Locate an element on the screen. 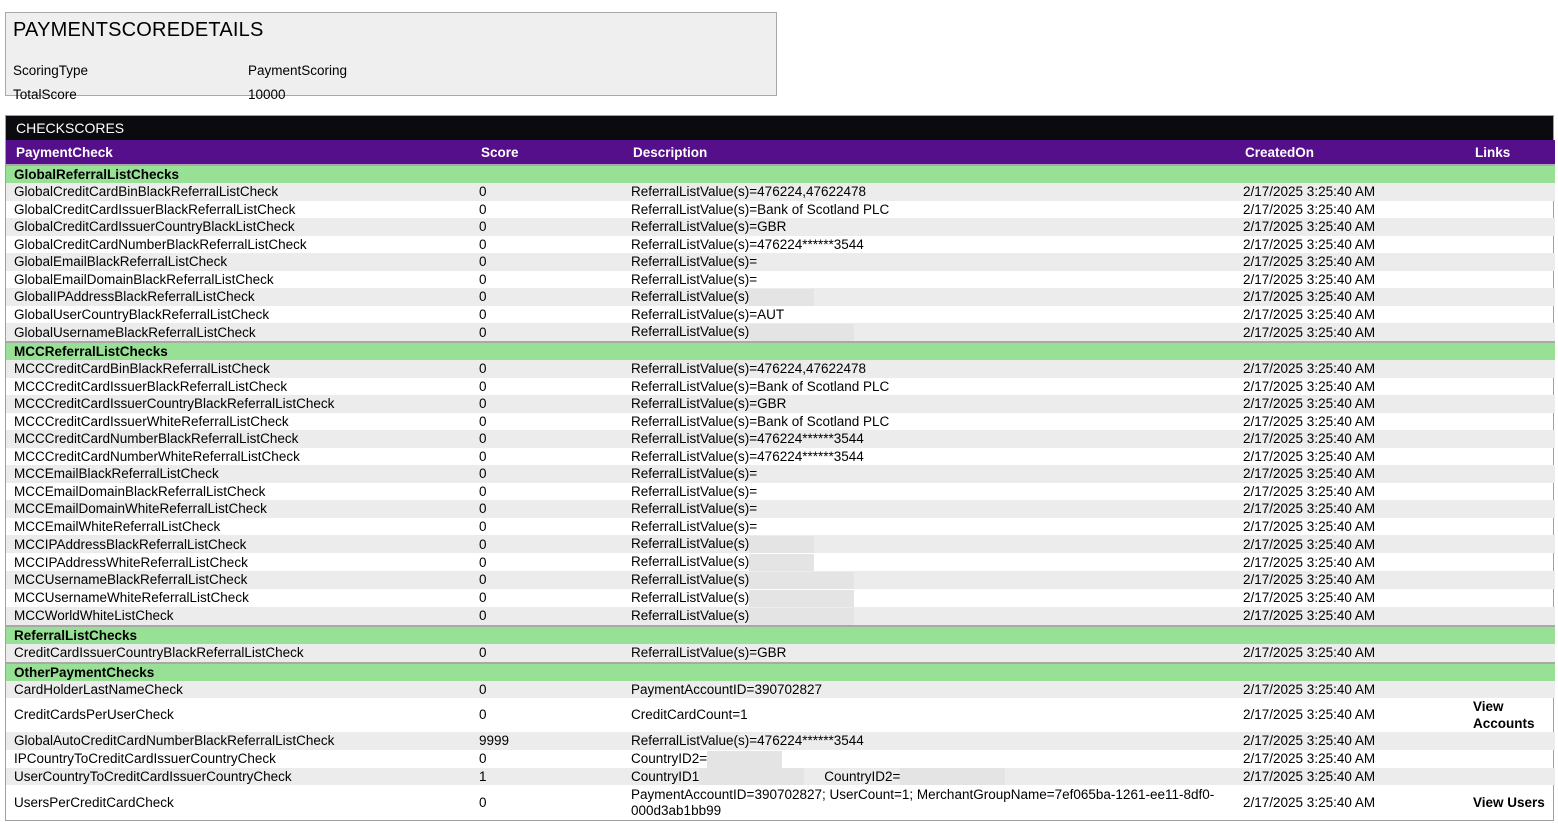  score-cell: 9999 is located at coordinates (547, 741).